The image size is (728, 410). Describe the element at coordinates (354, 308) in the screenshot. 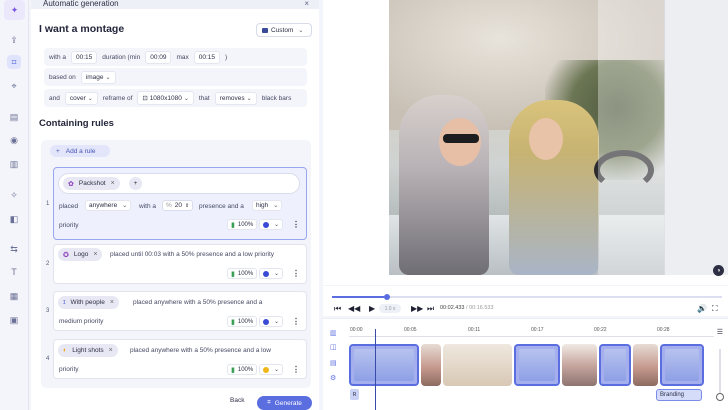

I see `rewind-icon: ◀◀` at that location.